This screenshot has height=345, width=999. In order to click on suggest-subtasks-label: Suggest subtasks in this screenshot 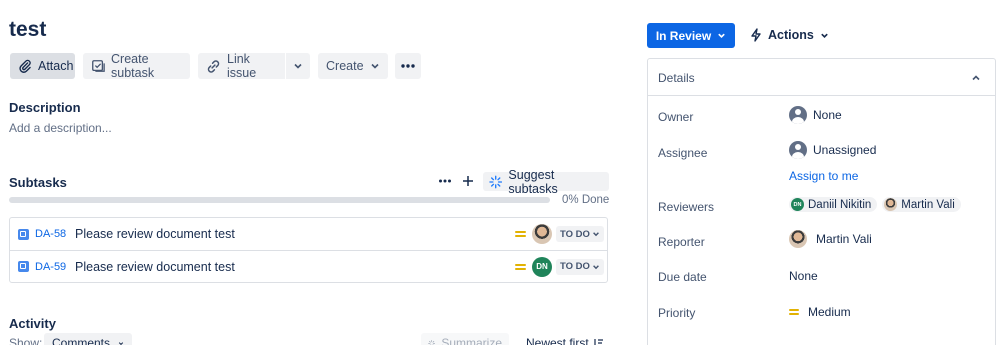, I will do `click(533, 181)`.